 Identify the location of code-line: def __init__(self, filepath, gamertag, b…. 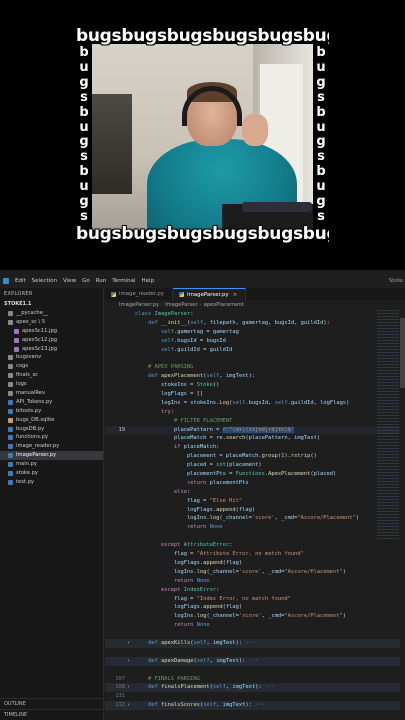
(255, 323).